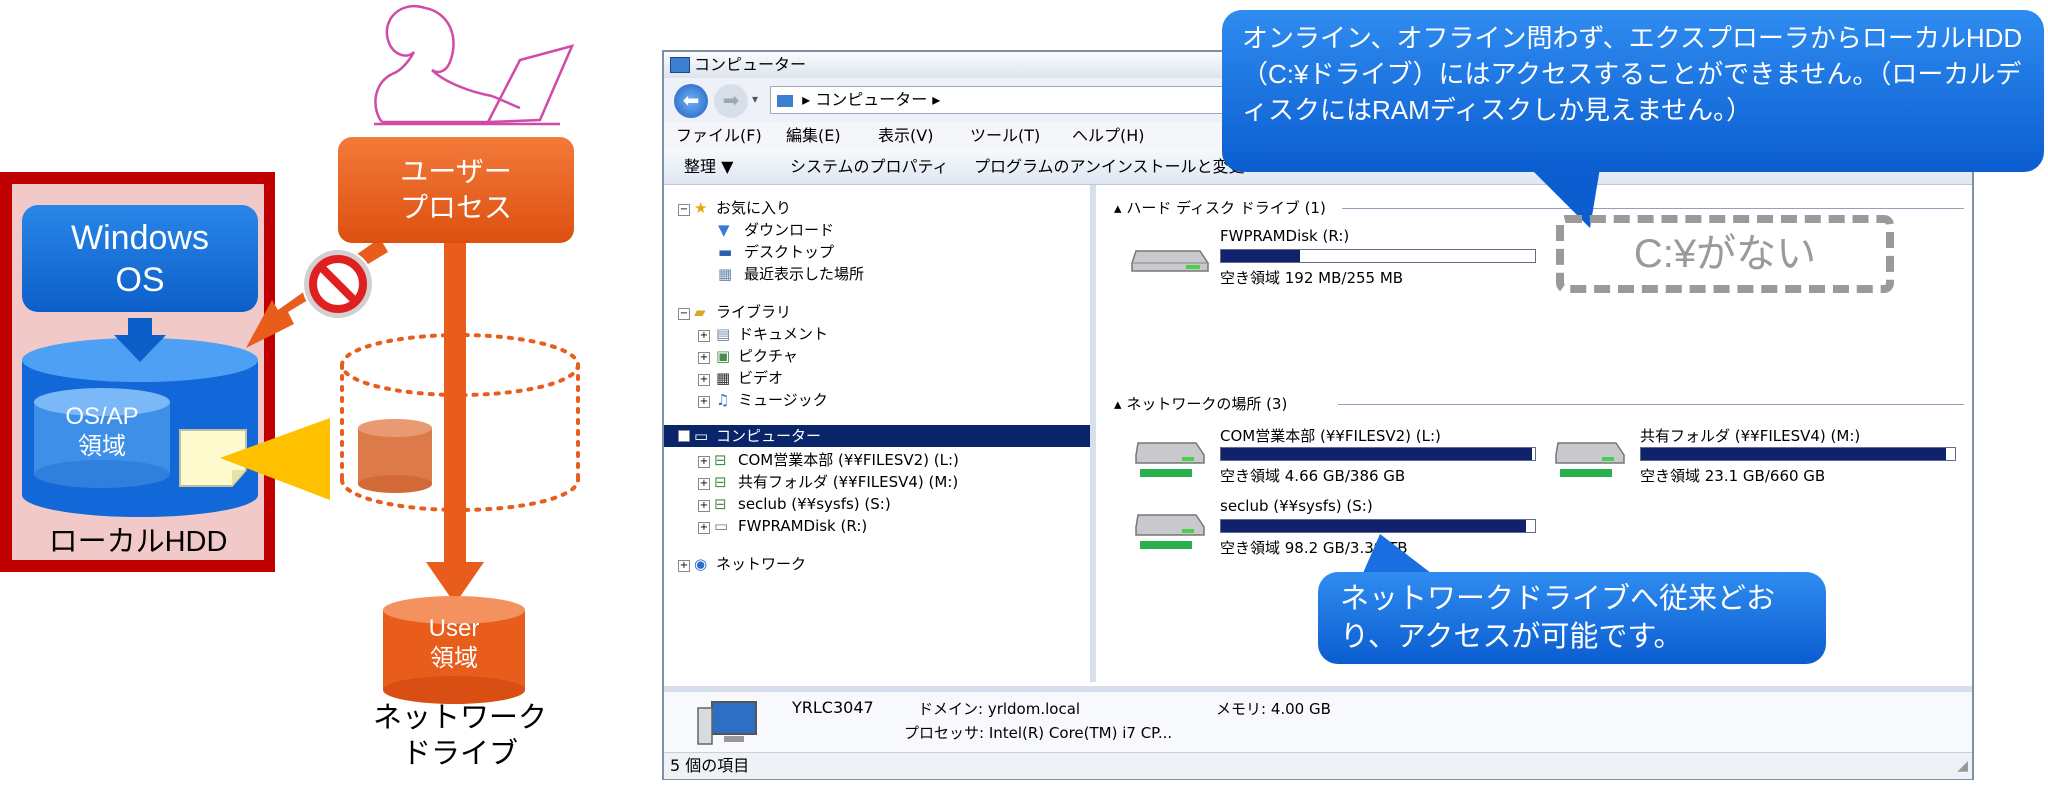  What do you see at coordinates (1558, 618) in the screenshot?
I see `bottom-callout-text: ネットワークドライブへ従来どおり、アクセスが可能です。` at bounding box center [1558, 618].